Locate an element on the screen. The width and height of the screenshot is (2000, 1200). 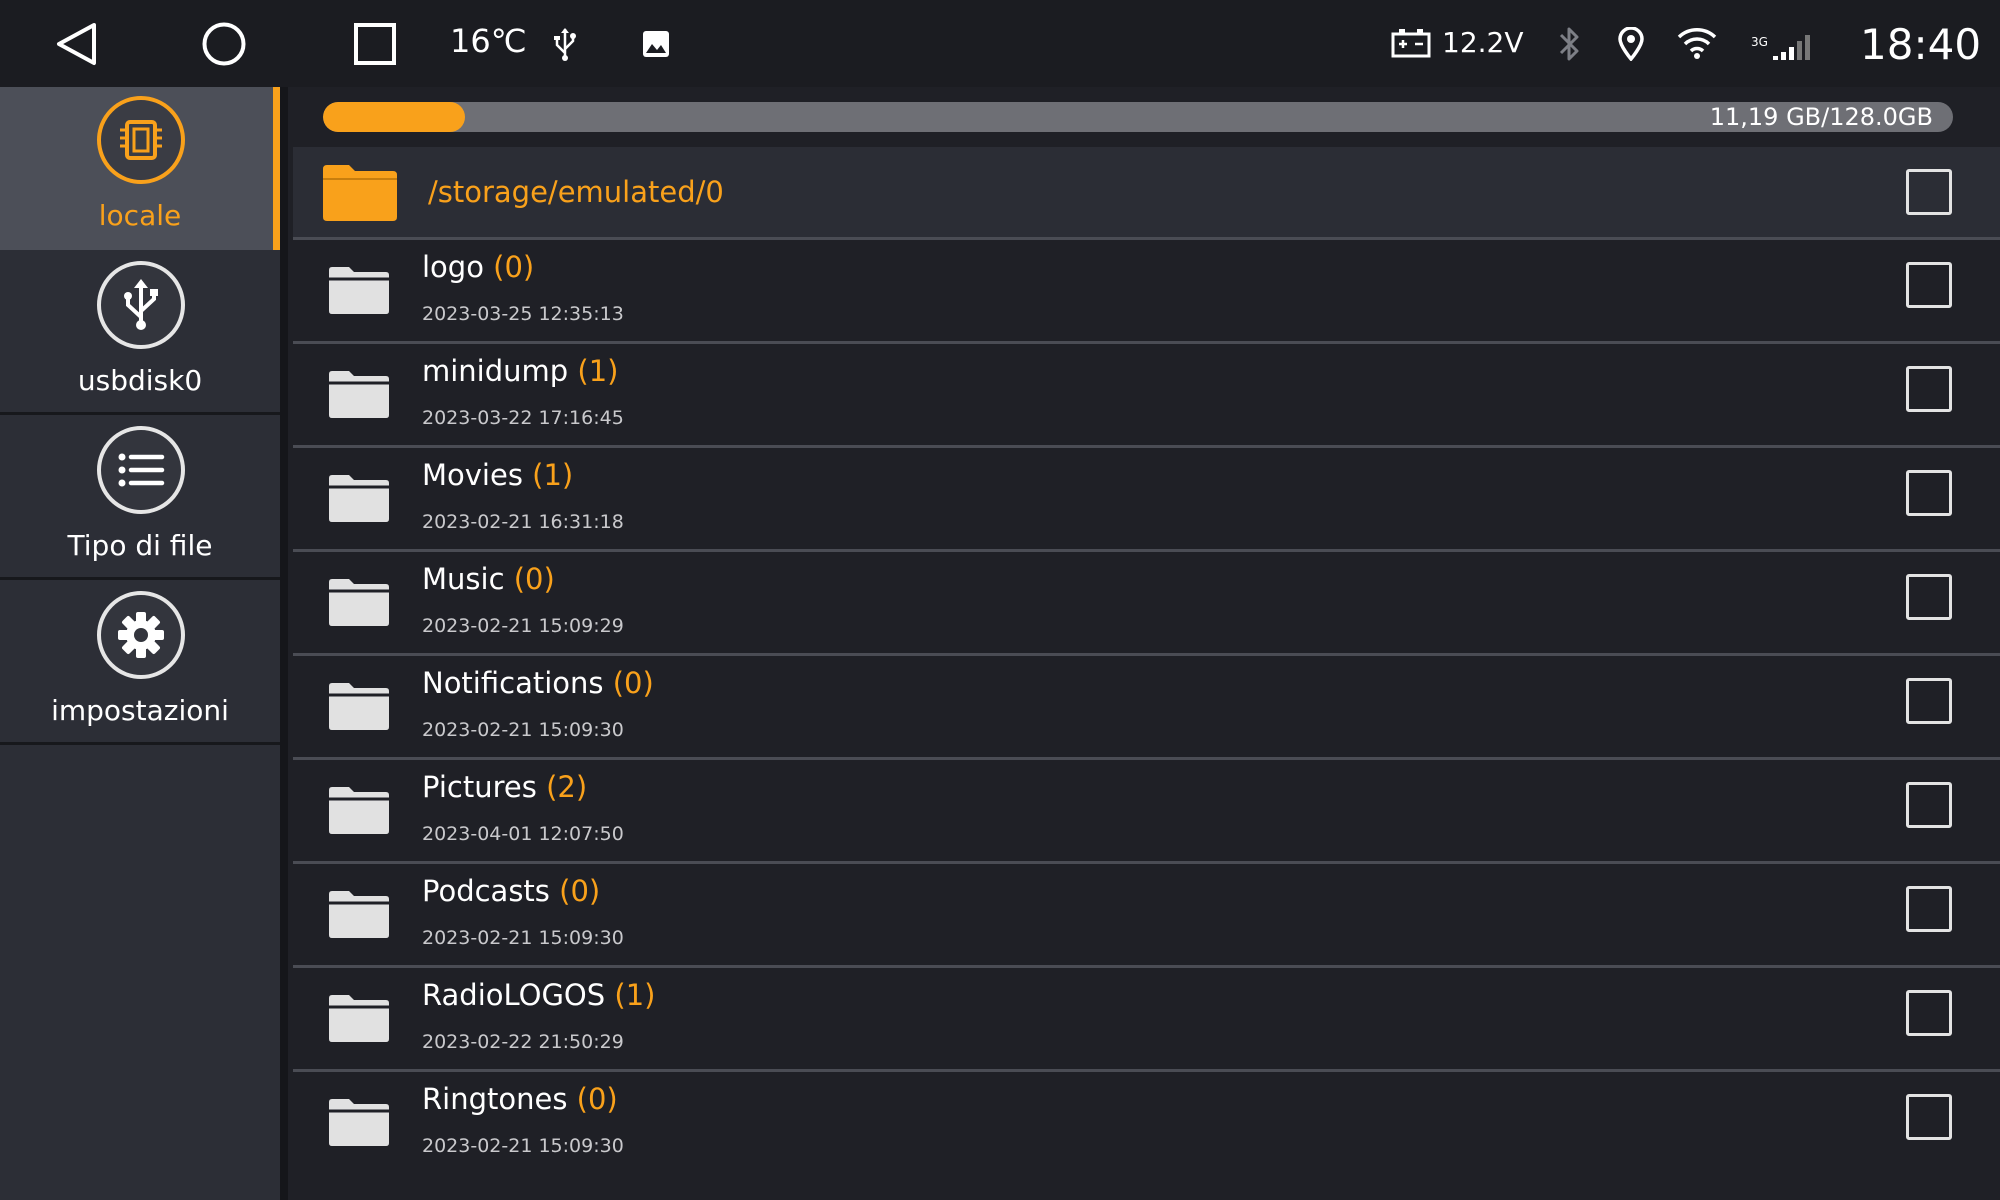
file-name: RadioLOGOS (1) is located at coordinates (538, 995).